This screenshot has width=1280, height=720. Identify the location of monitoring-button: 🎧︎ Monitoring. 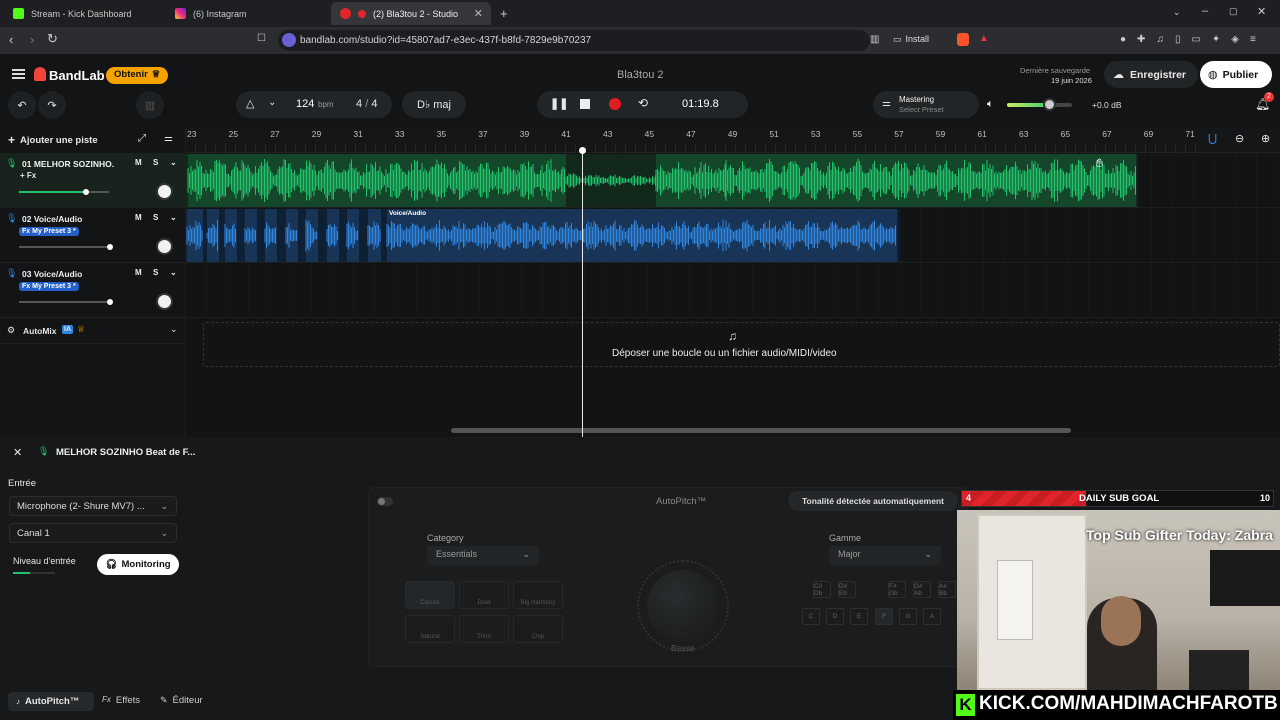
(138, 564).